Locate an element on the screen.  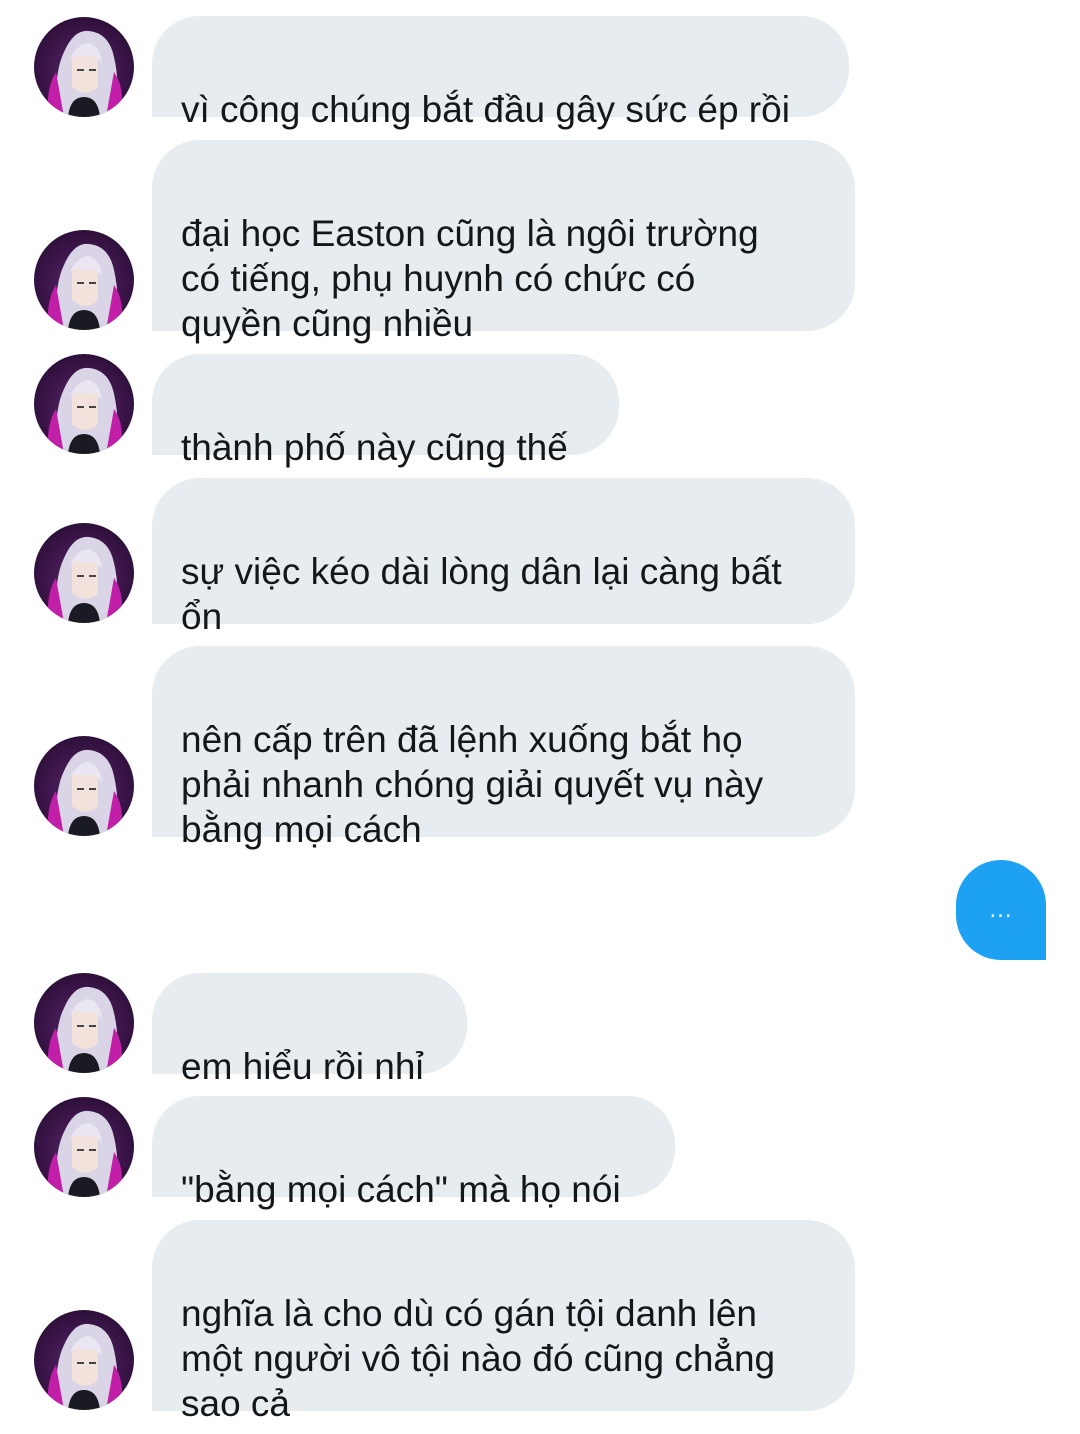
message-bubble: sự việc kéo dài lòng dân lại càng bất ổn is located at coordinates (503, 557).